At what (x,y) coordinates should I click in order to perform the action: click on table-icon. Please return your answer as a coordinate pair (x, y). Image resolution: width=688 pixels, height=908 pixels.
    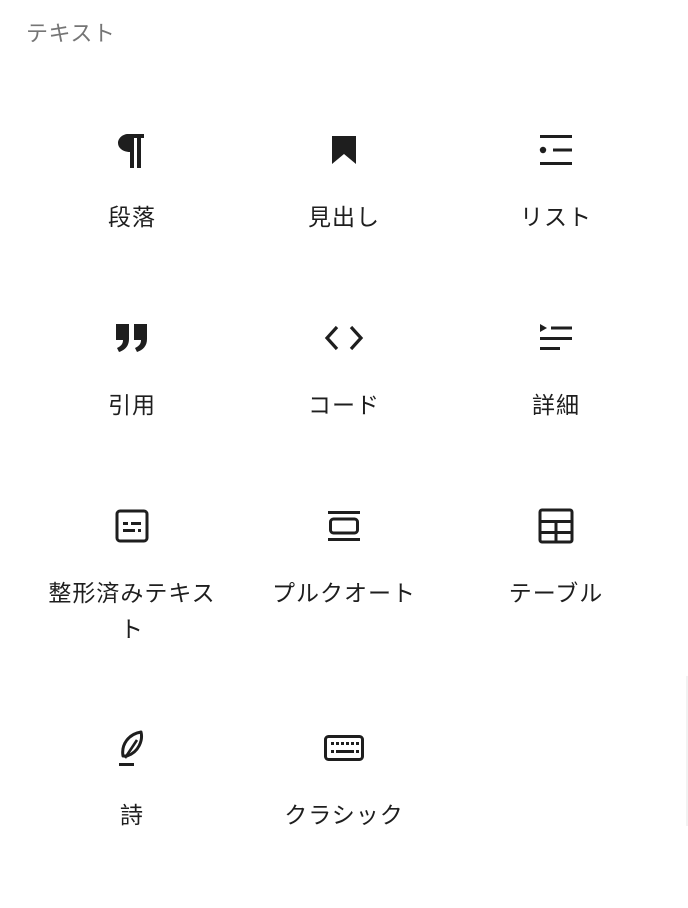
    Looking at the image, I should click on (556, 526).